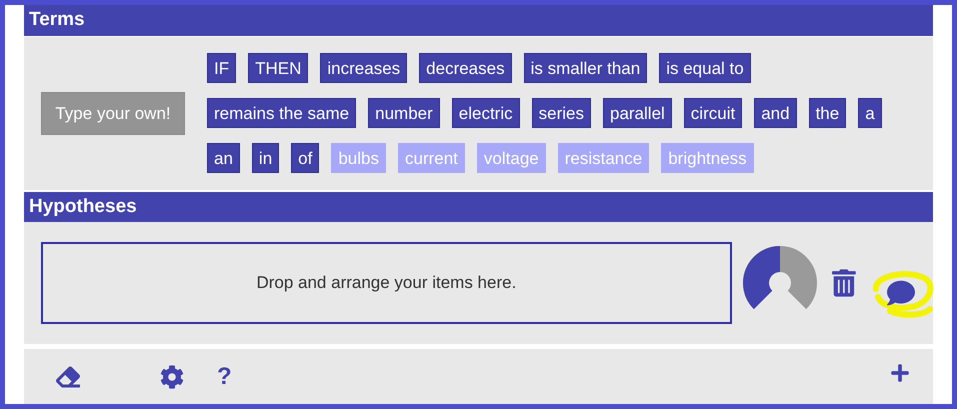 Image resolution: width=957 pixels, height=409 pixels. Describe the element at coordinates (305, 158) in the screenshot. I see `term-chip: of` at that location.